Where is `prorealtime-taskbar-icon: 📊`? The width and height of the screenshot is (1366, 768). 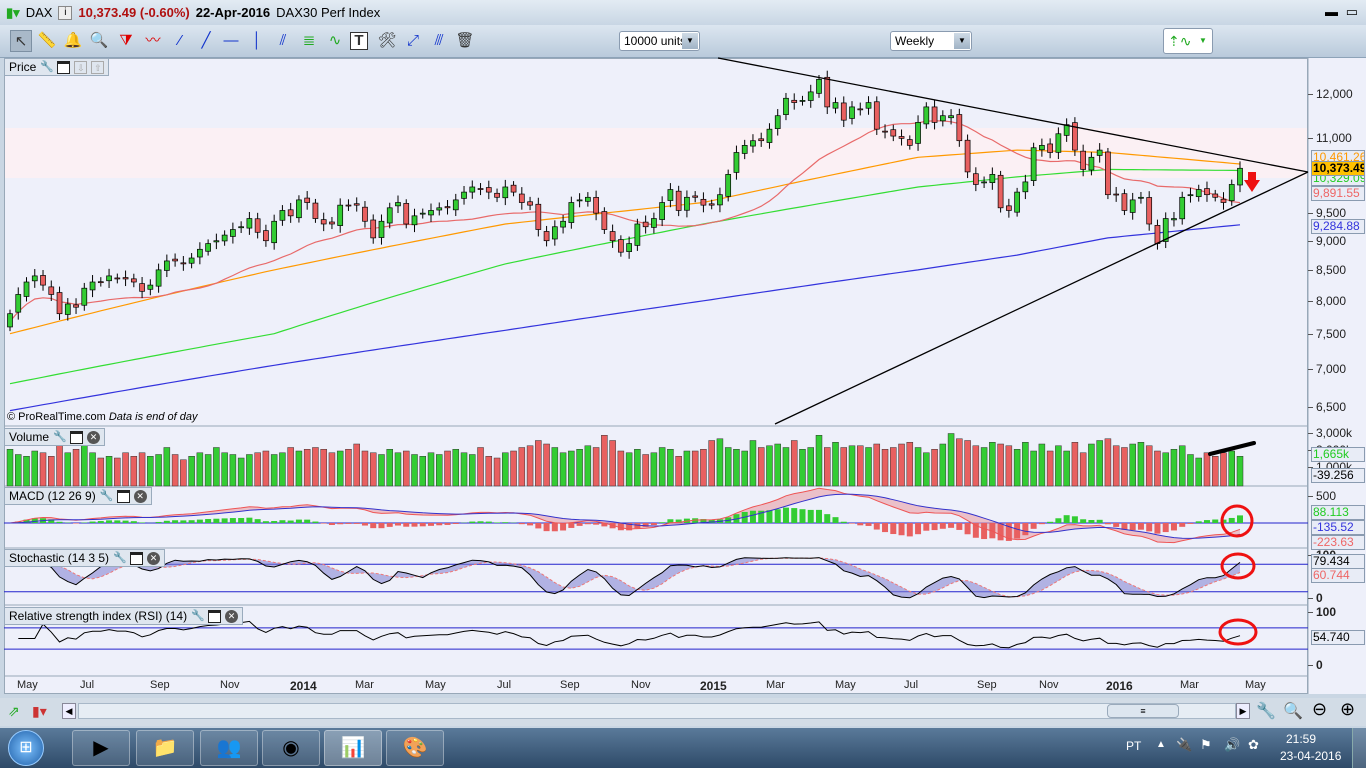
prorealtime-taskbar-icon: 📊 is located at coordinates (353, 748).